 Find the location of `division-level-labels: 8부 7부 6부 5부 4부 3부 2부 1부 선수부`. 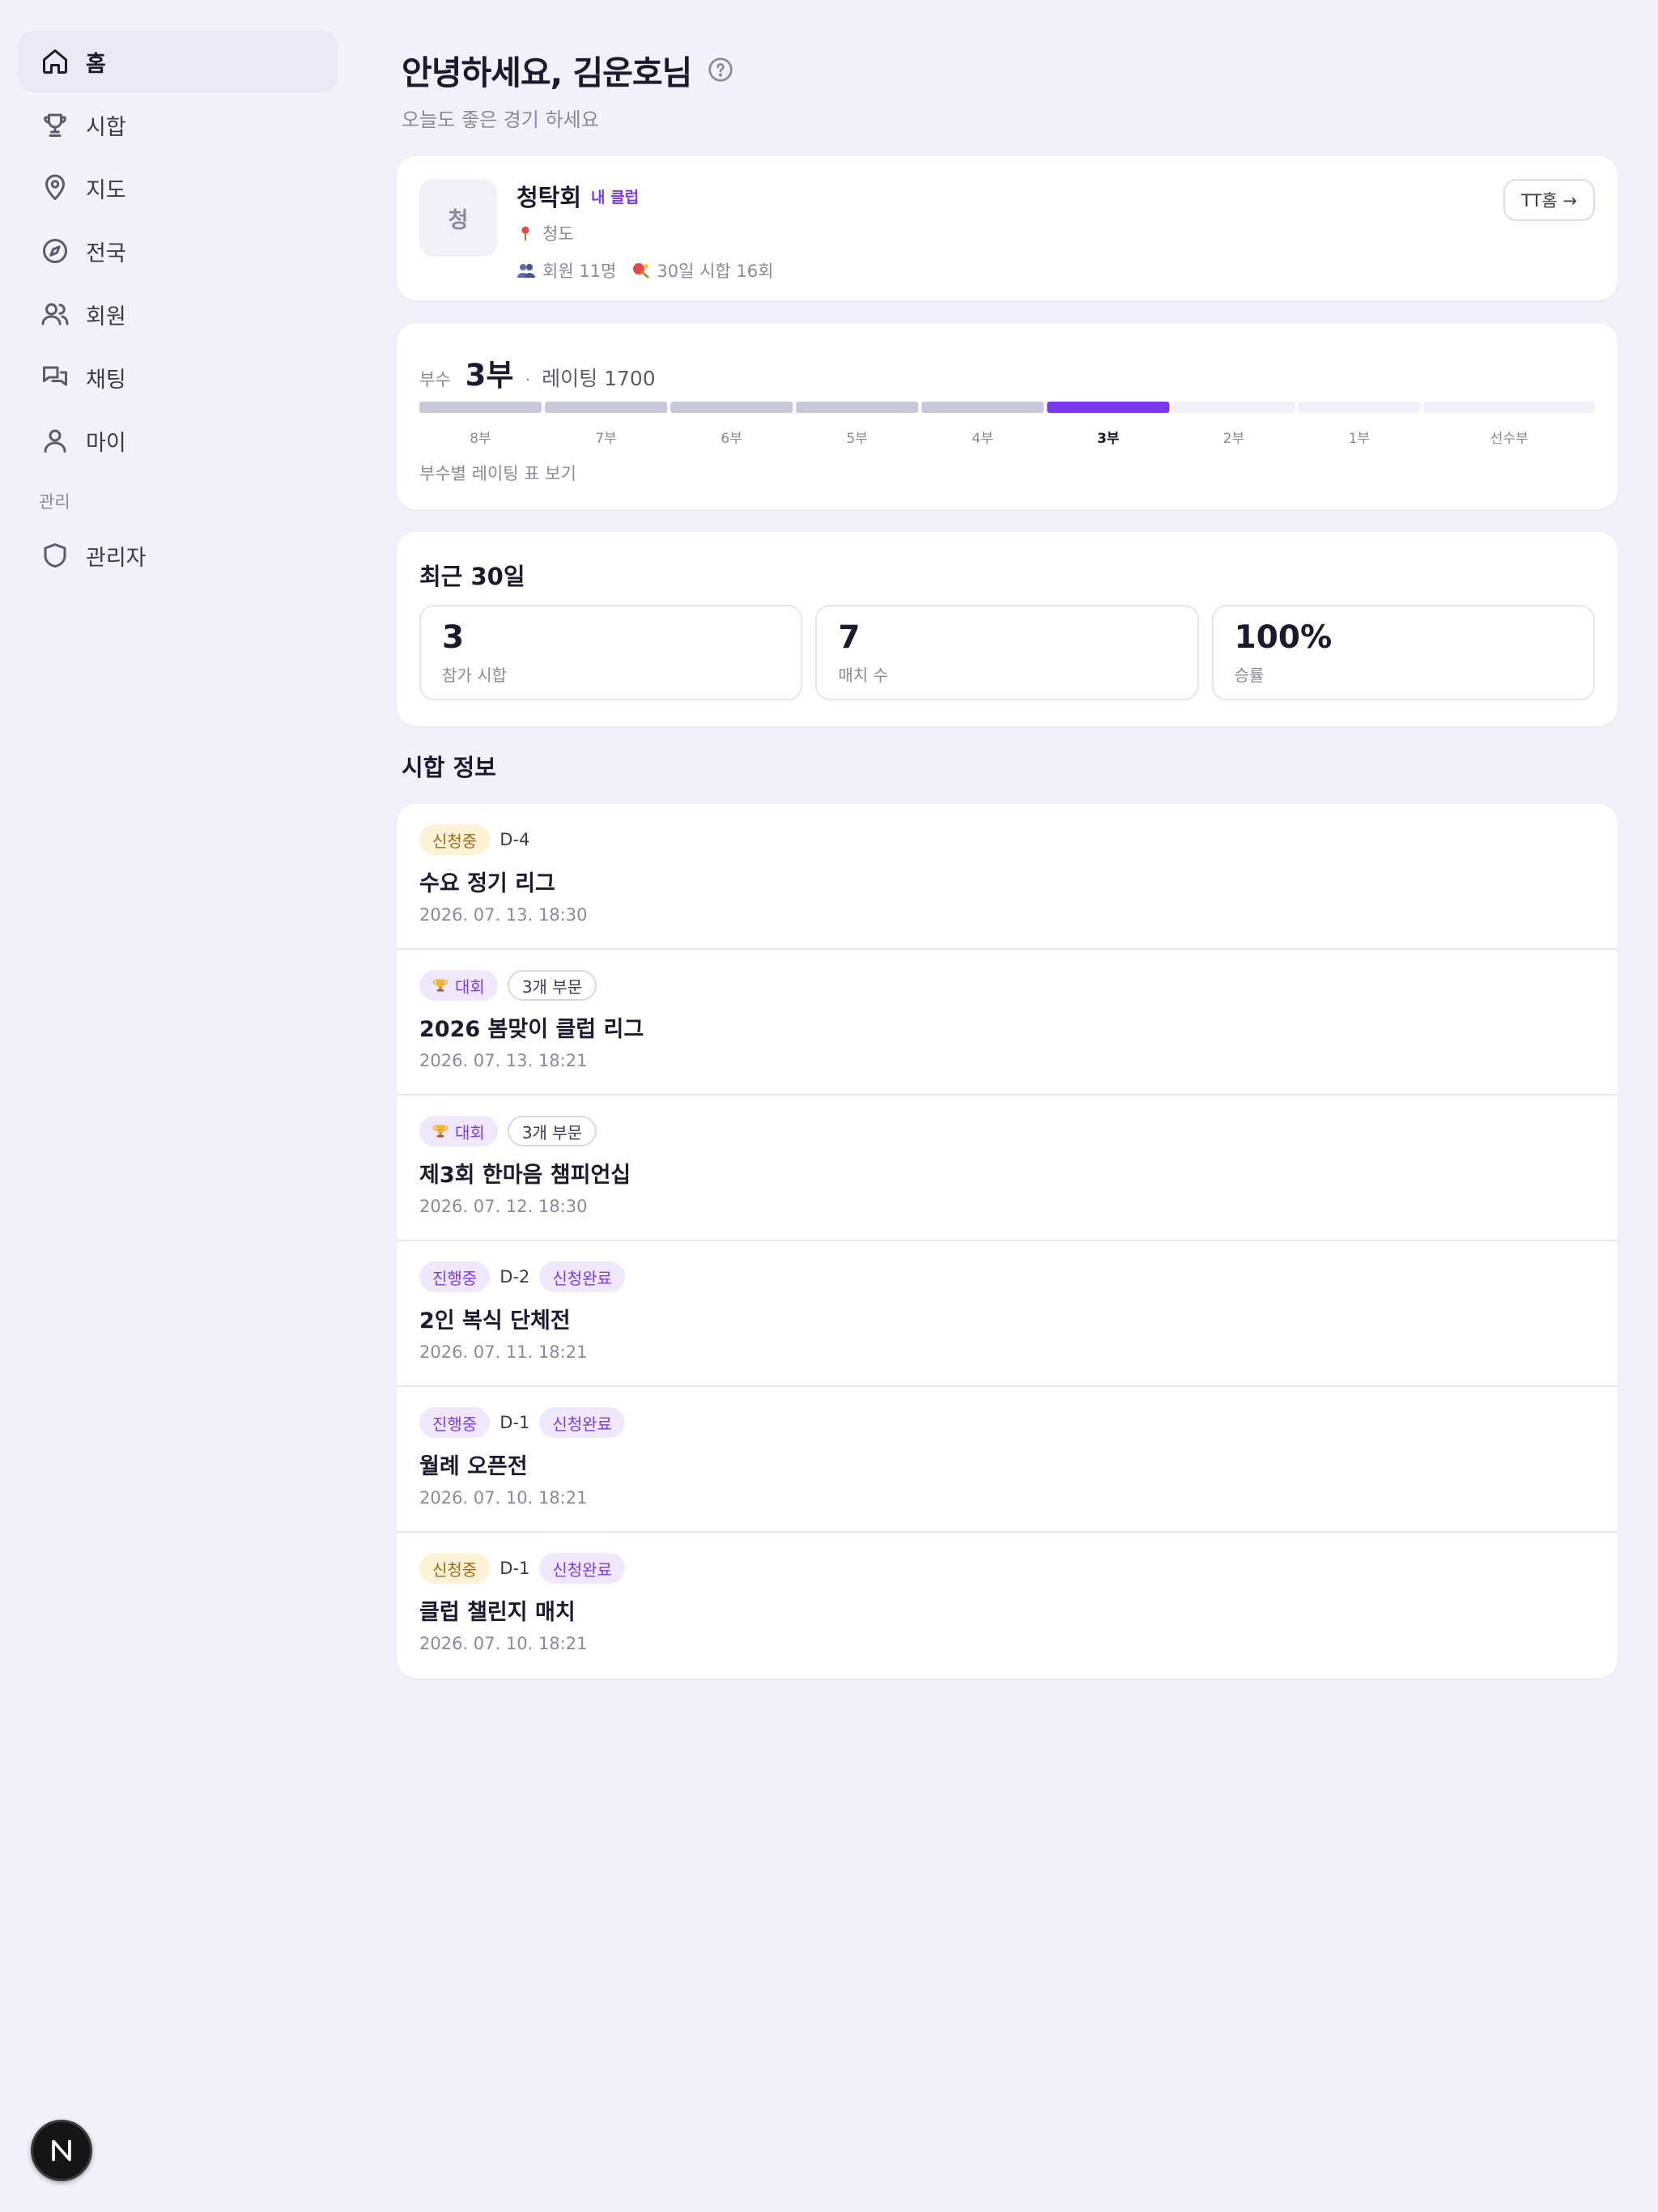

division-level-labels: 8부 7부 6부 5부 4부 3부 2부 1부 선수부 is located at coordinates (1007, 437).